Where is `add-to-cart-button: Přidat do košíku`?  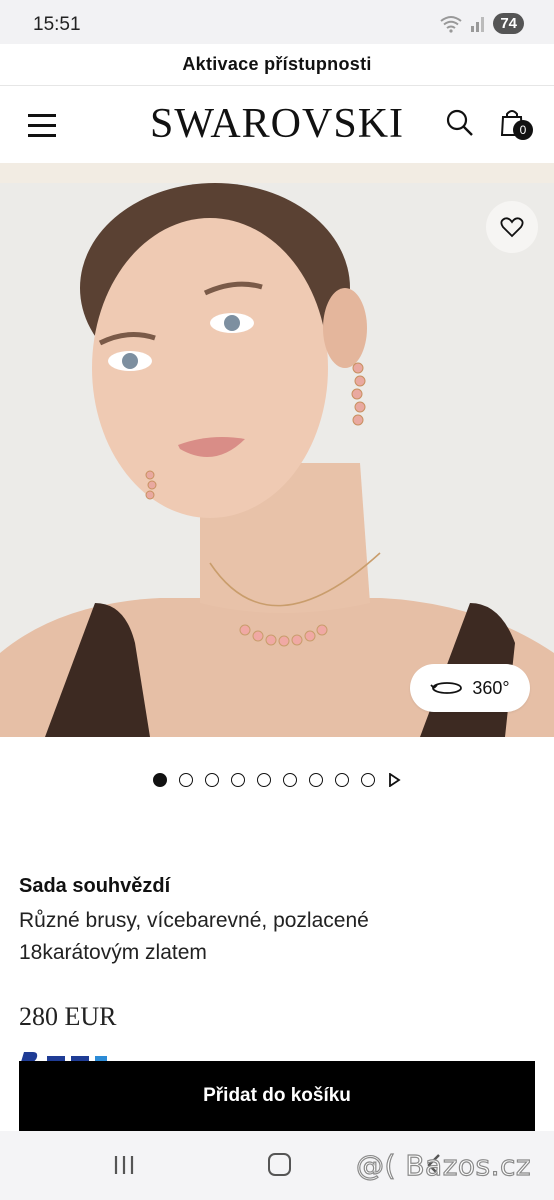 add-to-cart-button: Přidat do košíku is located at coordinates (277, 1096).